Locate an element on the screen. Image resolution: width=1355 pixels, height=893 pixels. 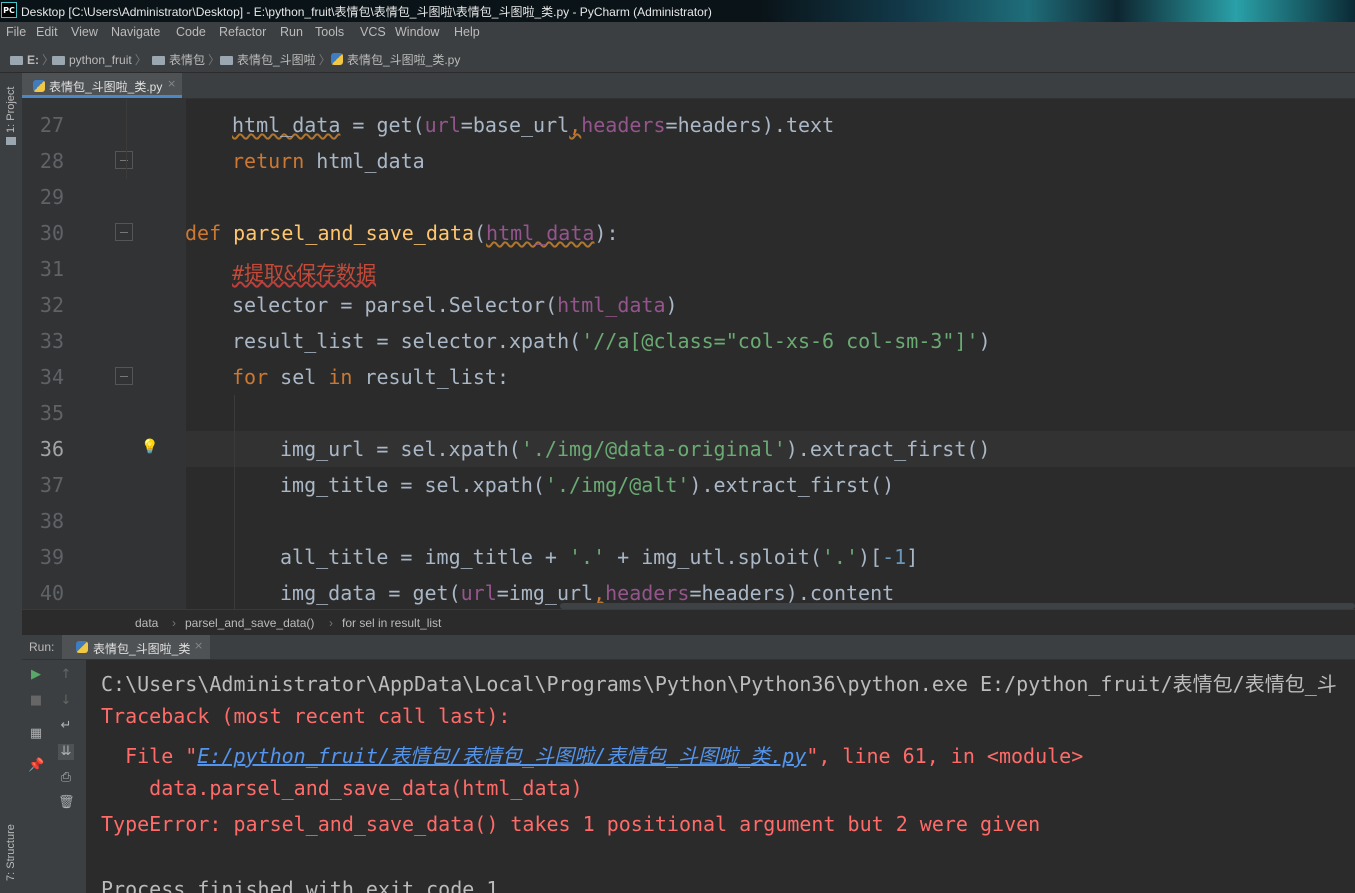
menu-vcs: VCS is located at coordinates (373, 32).